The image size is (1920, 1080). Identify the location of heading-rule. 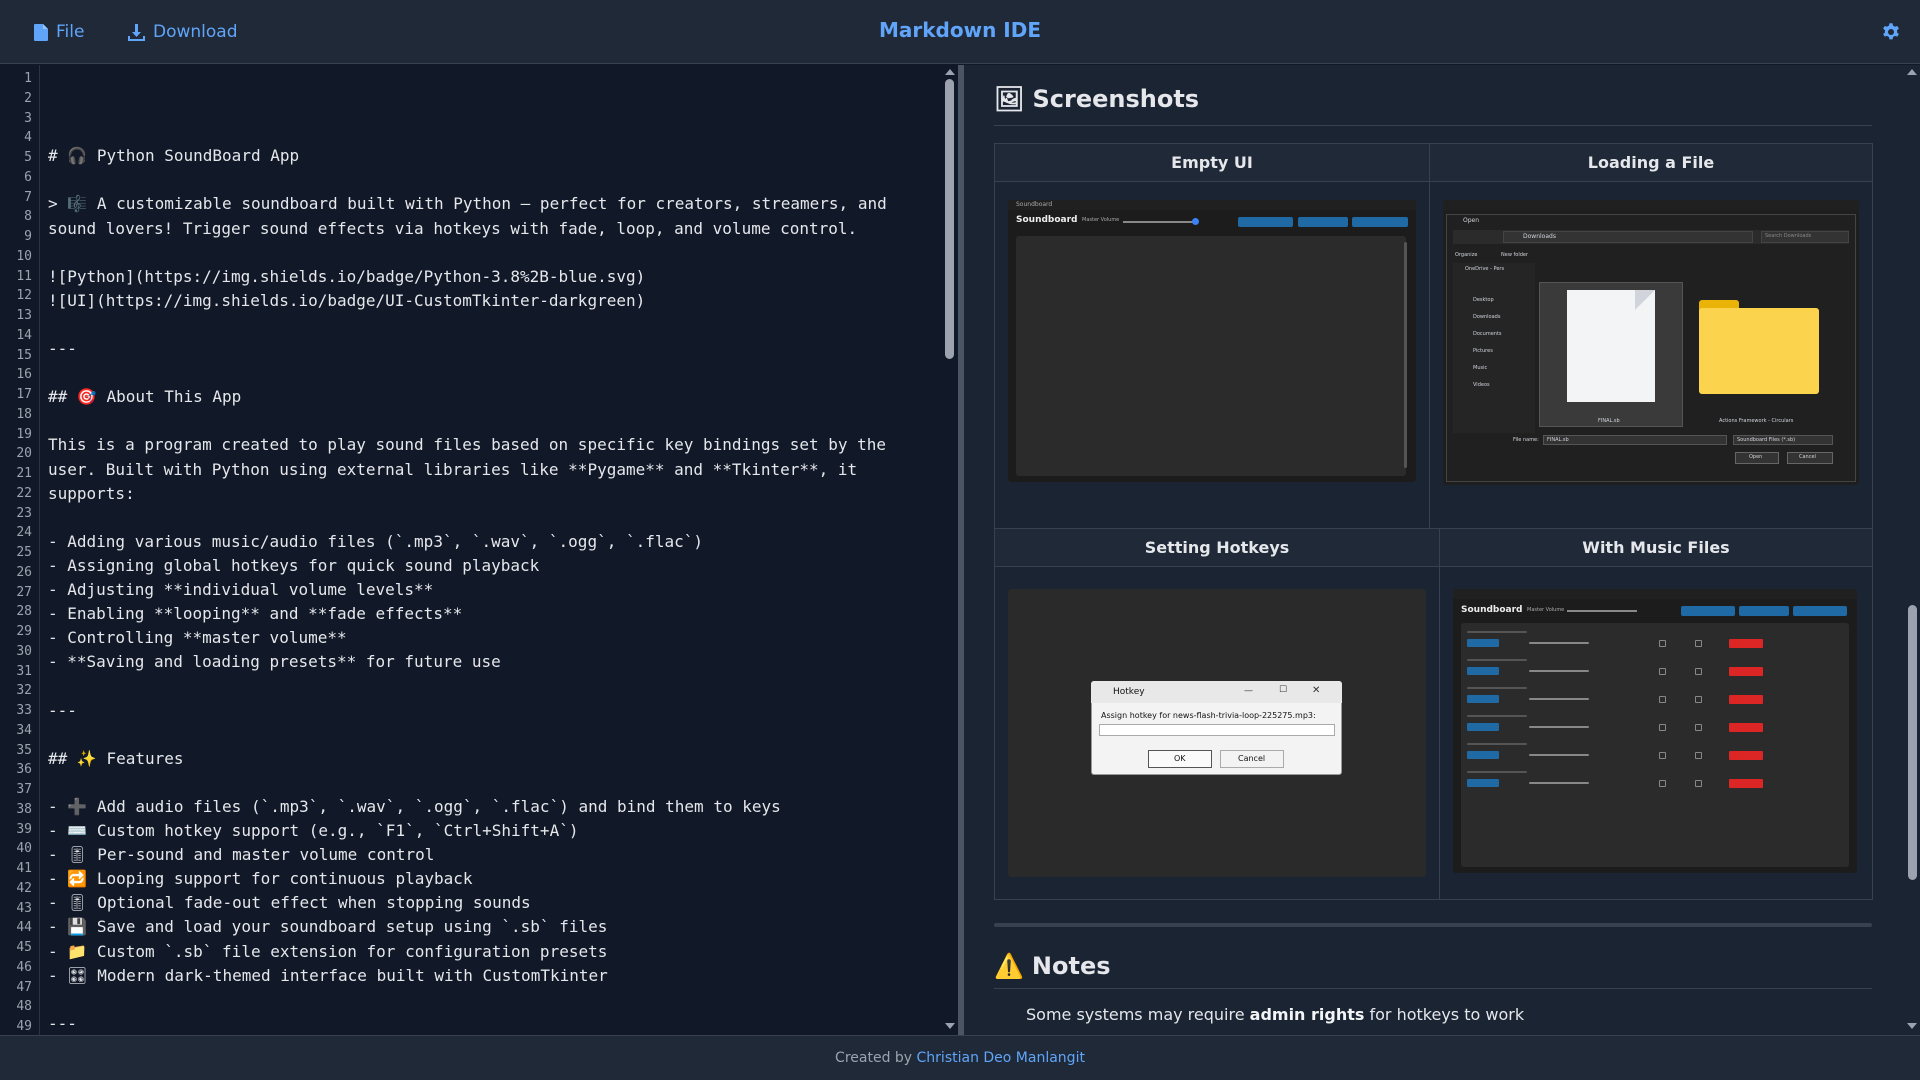
(1433, 125).